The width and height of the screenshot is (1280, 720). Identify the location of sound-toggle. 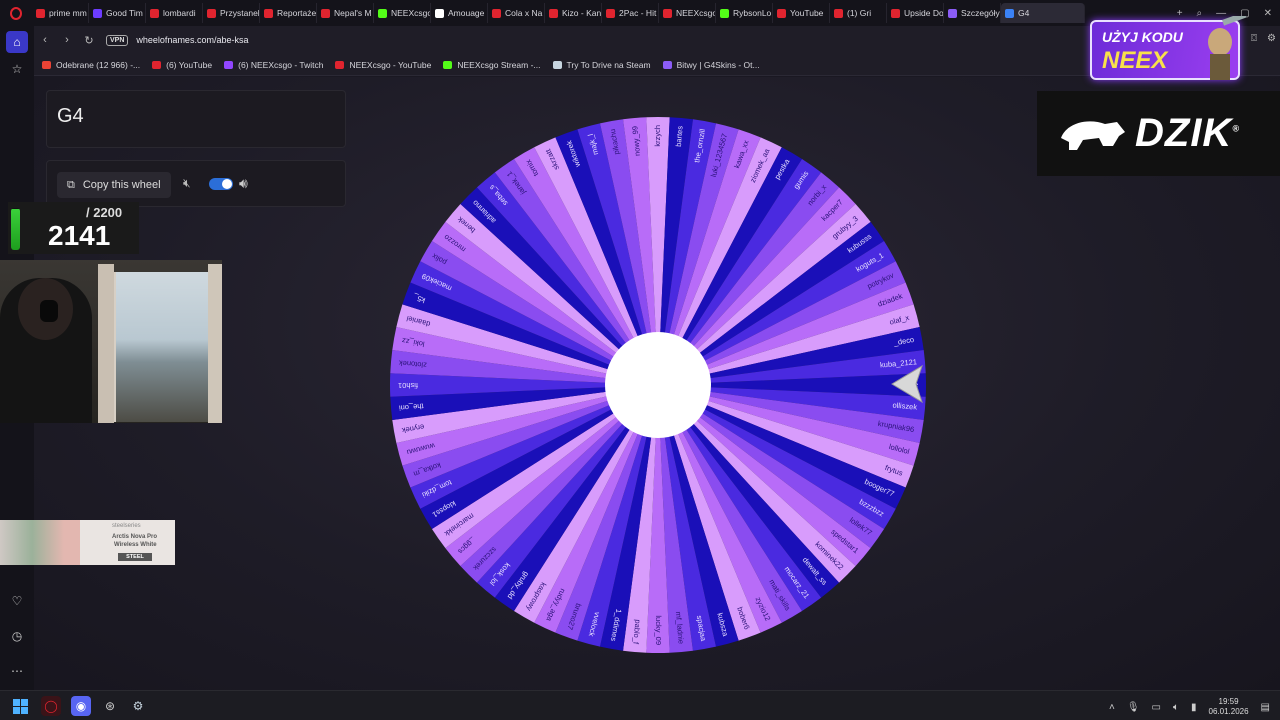
(221, 184).